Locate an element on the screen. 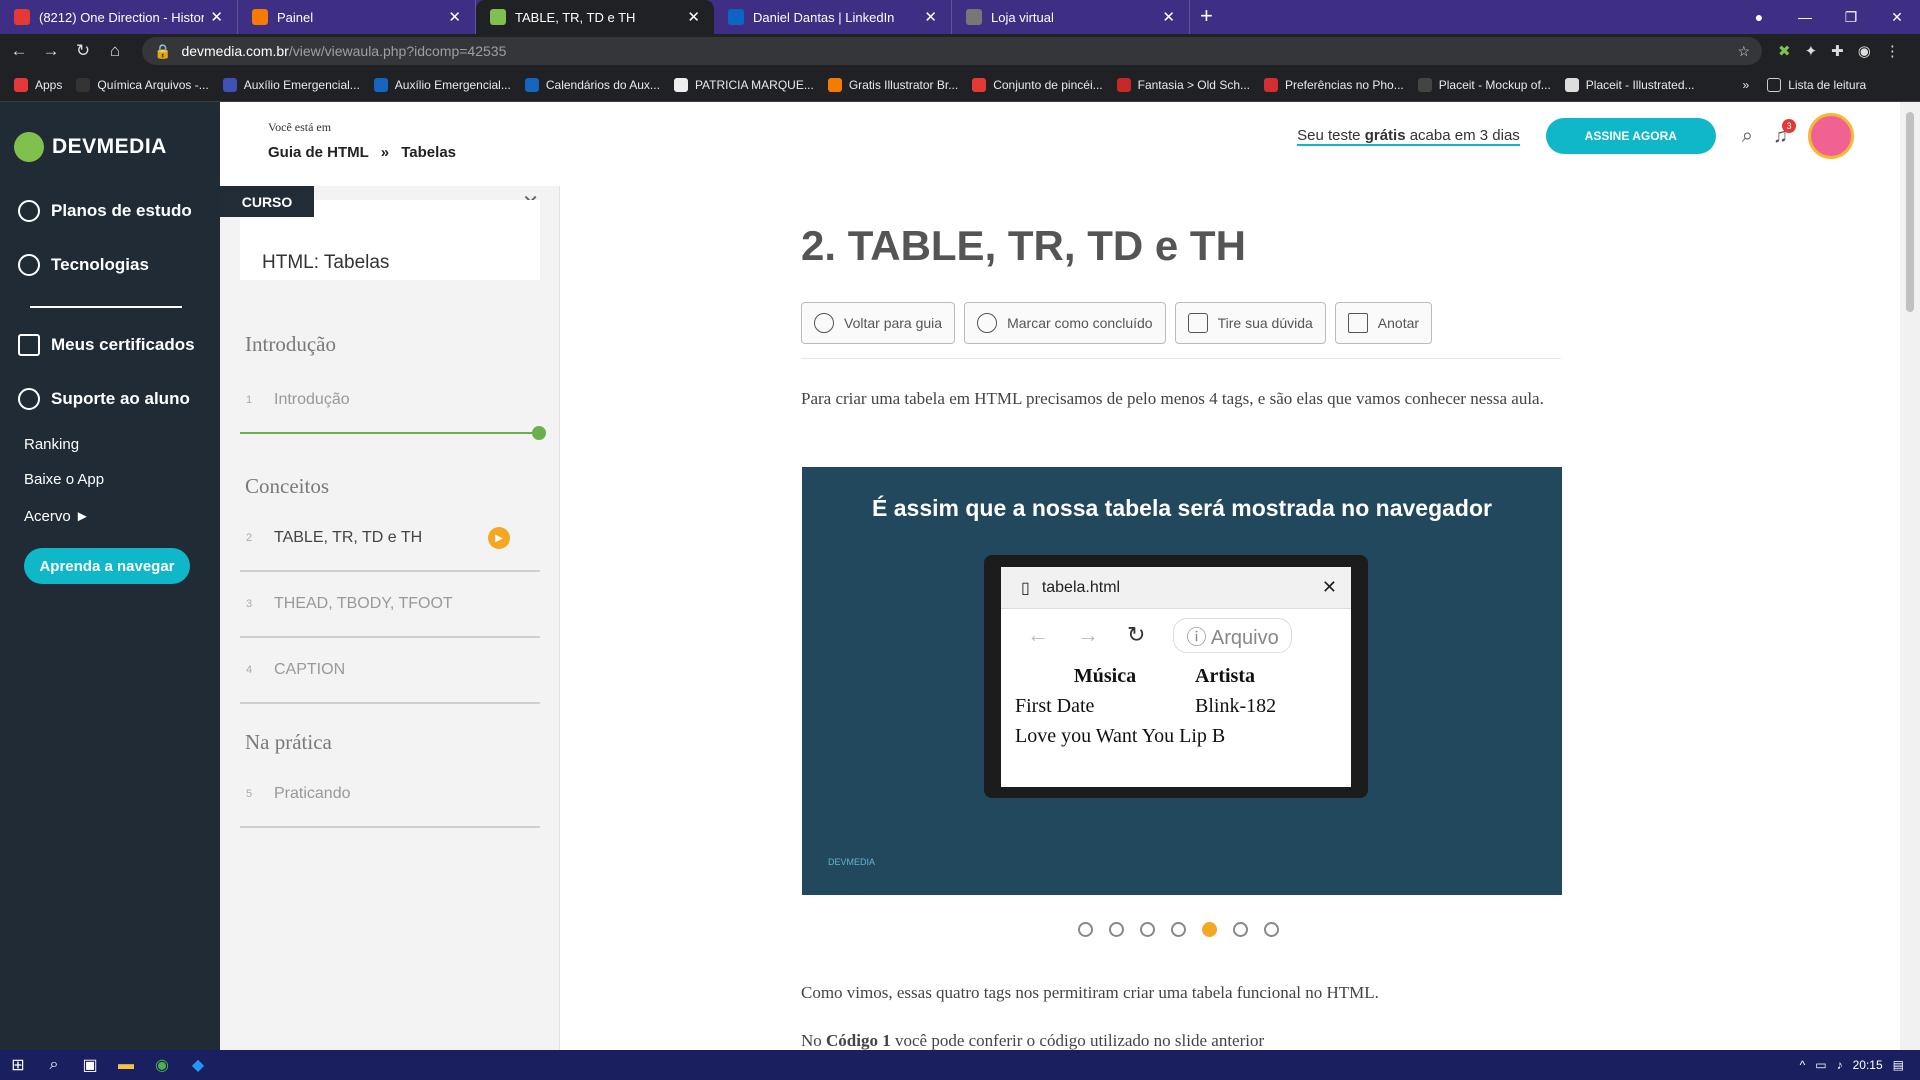  extension-icon: ✖ is located at coordinates (1784, 51).